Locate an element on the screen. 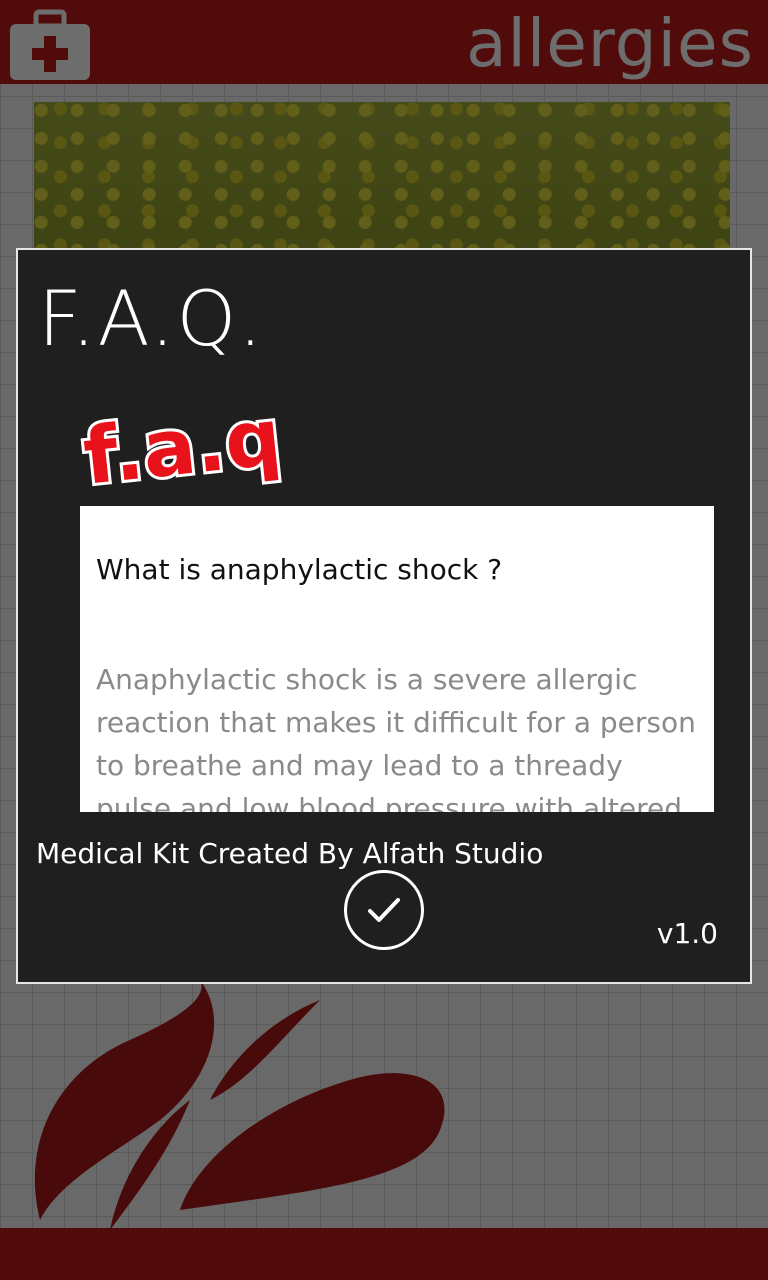 The image size is (768, 1280). credit-text: Medical Kit Created By Alfath Studio is located at coordinates (290, 853).